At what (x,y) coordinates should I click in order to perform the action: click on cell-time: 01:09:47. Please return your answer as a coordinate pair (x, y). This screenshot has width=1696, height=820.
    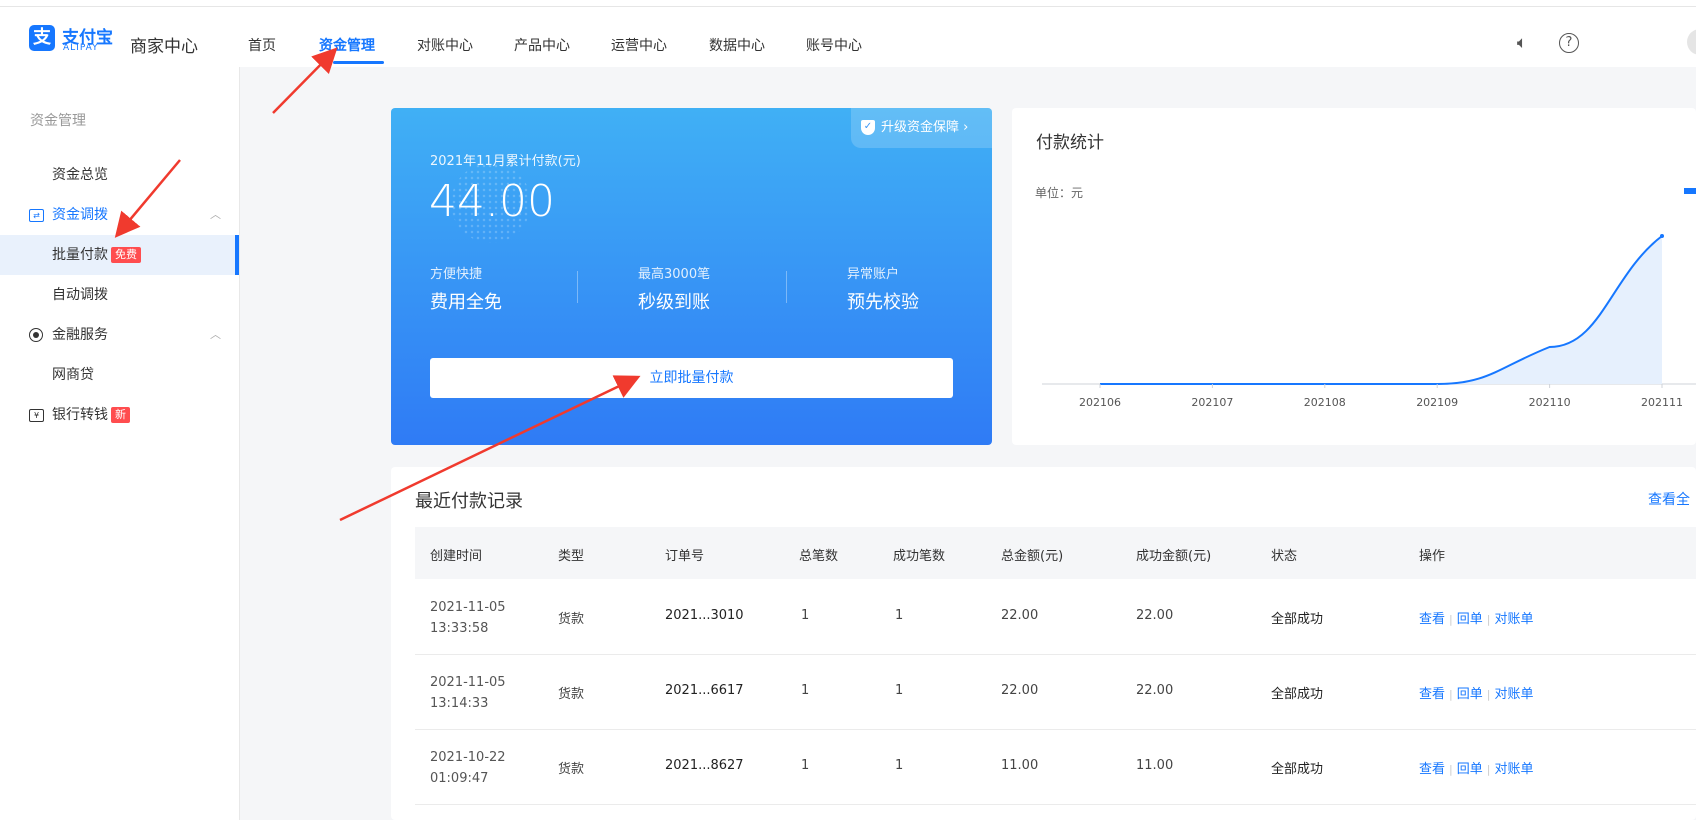
    Looking at the image, I should click on (459, 778).